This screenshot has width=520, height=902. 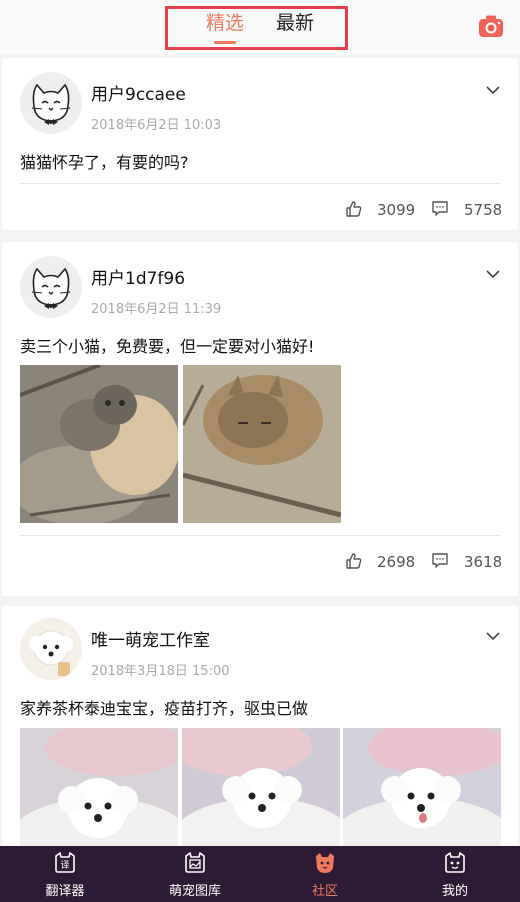 I want to click on white-puppy-avatar-icon, so click(x=51, y=649).